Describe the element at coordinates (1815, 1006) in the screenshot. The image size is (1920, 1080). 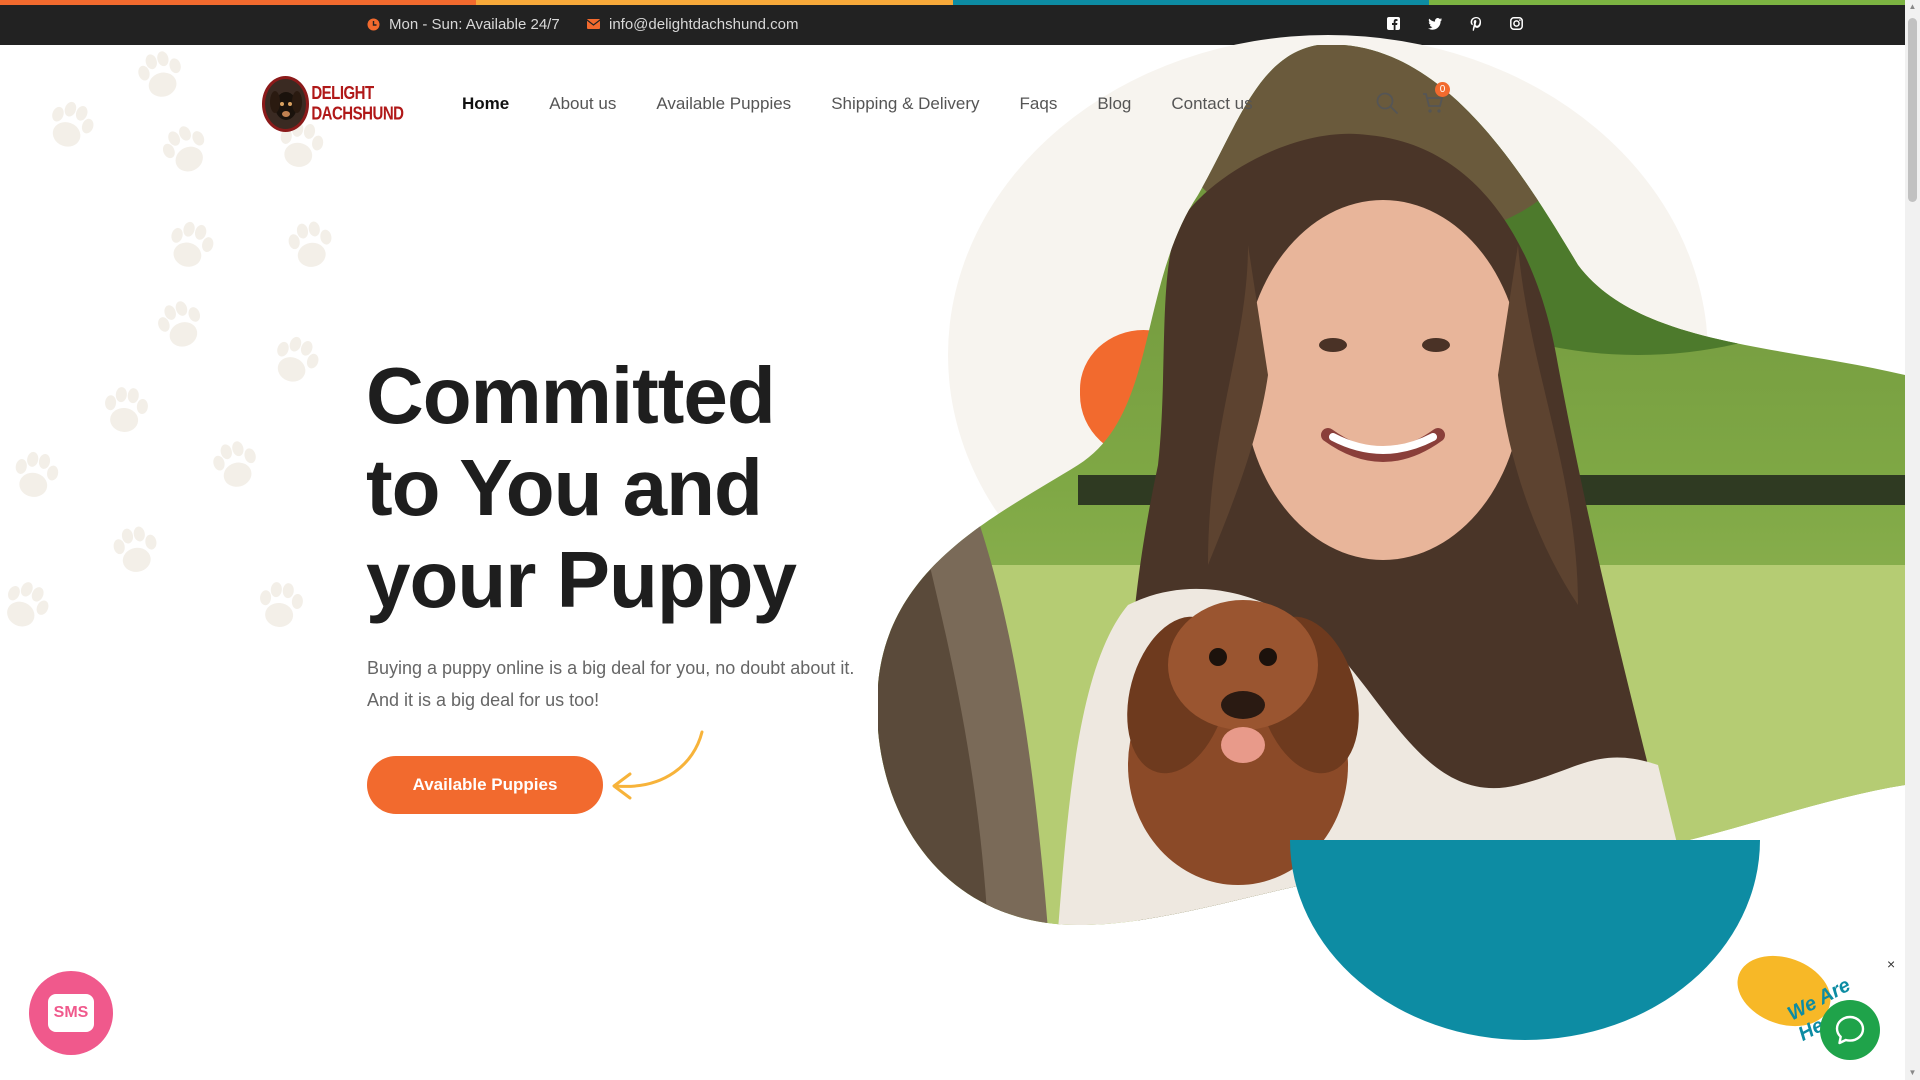
I see `chat-widget: We Are Here! ×` at that location.